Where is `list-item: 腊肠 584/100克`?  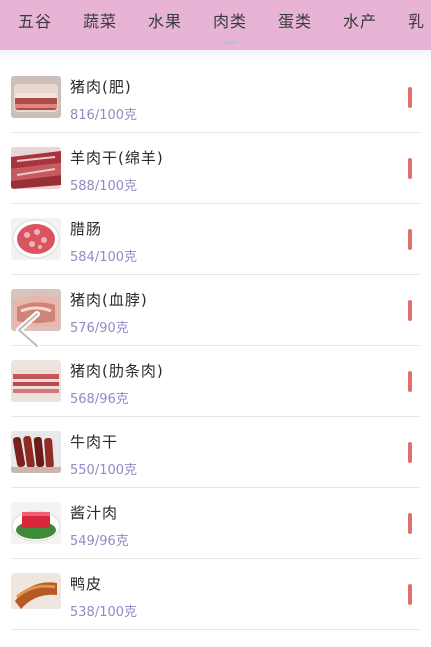 list-item: 腊肠 584/100克 is located at coordinates (215, 239).